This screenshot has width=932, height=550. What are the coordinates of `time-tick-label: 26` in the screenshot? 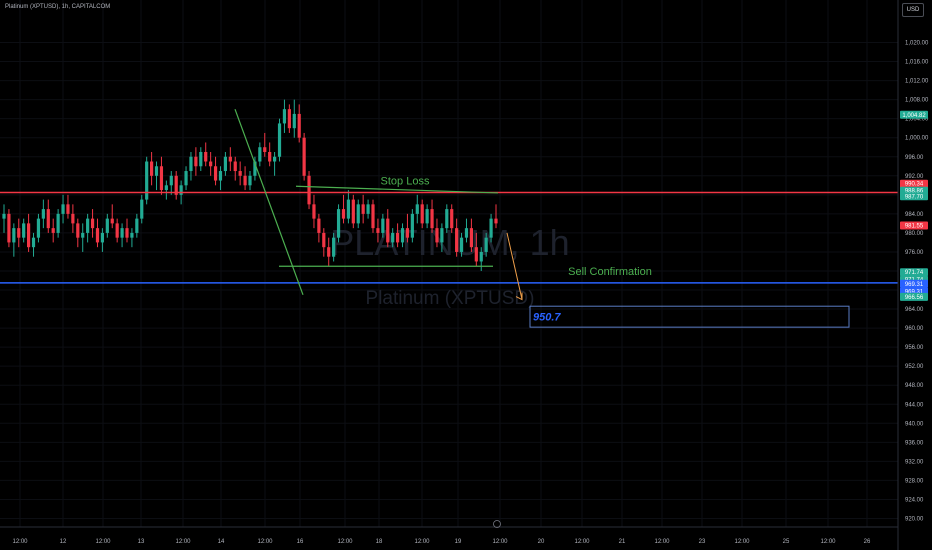 It's located at (867, 542).